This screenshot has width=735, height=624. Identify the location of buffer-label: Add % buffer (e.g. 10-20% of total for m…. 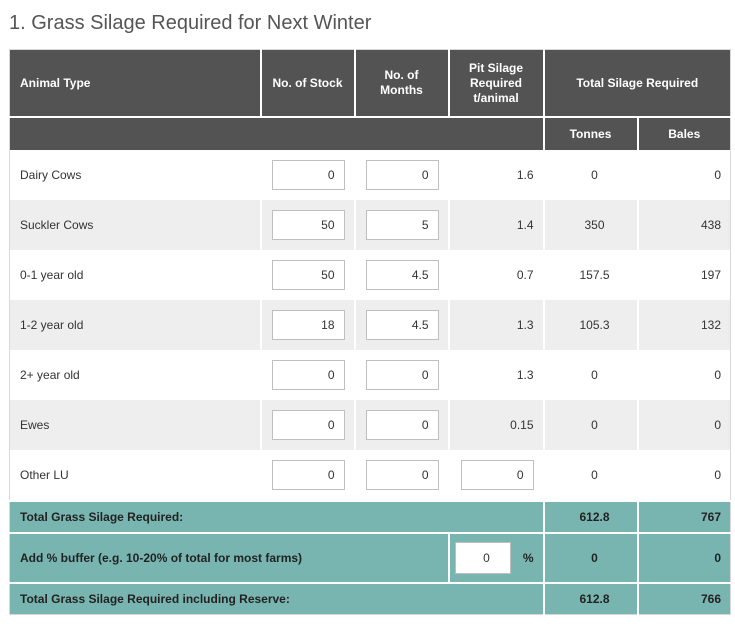
(229, 557).